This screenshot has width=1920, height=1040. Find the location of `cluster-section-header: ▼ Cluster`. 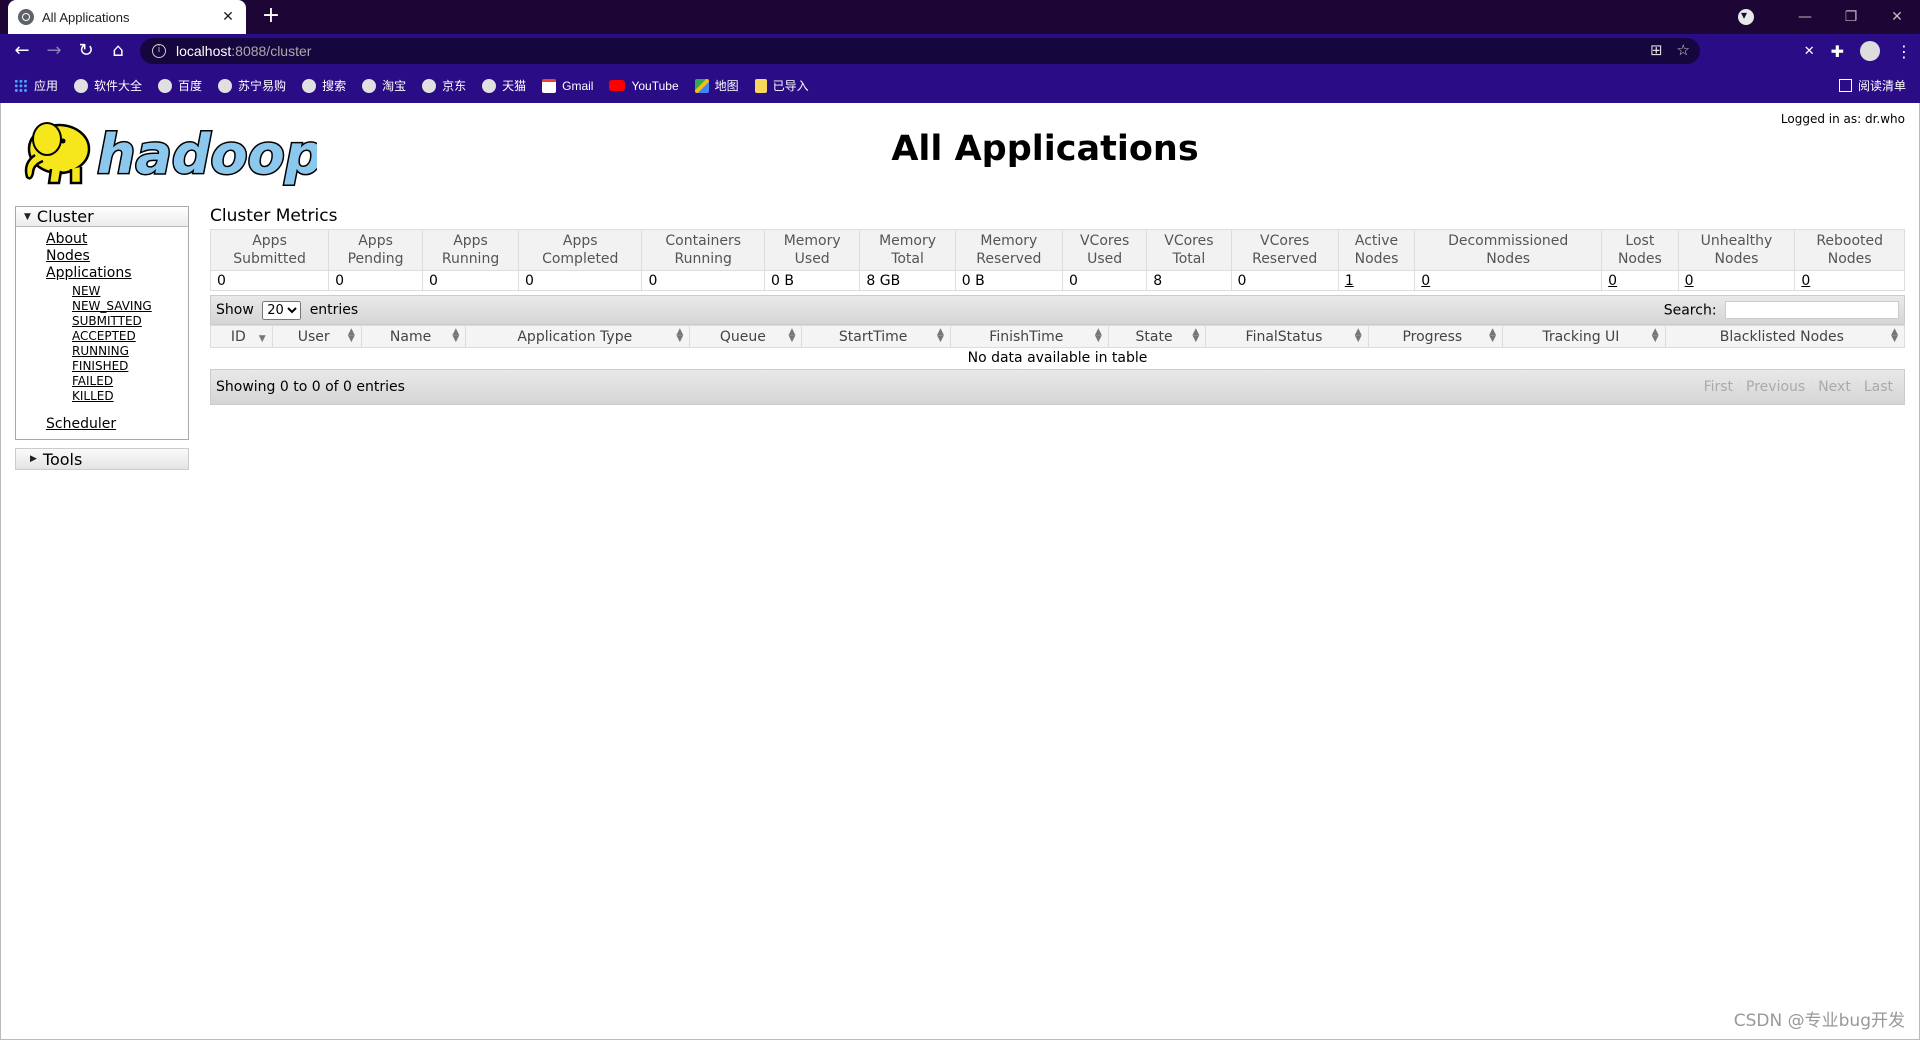

cluster-section-header: ▼ Cluster is located at coordinates (102, 217).